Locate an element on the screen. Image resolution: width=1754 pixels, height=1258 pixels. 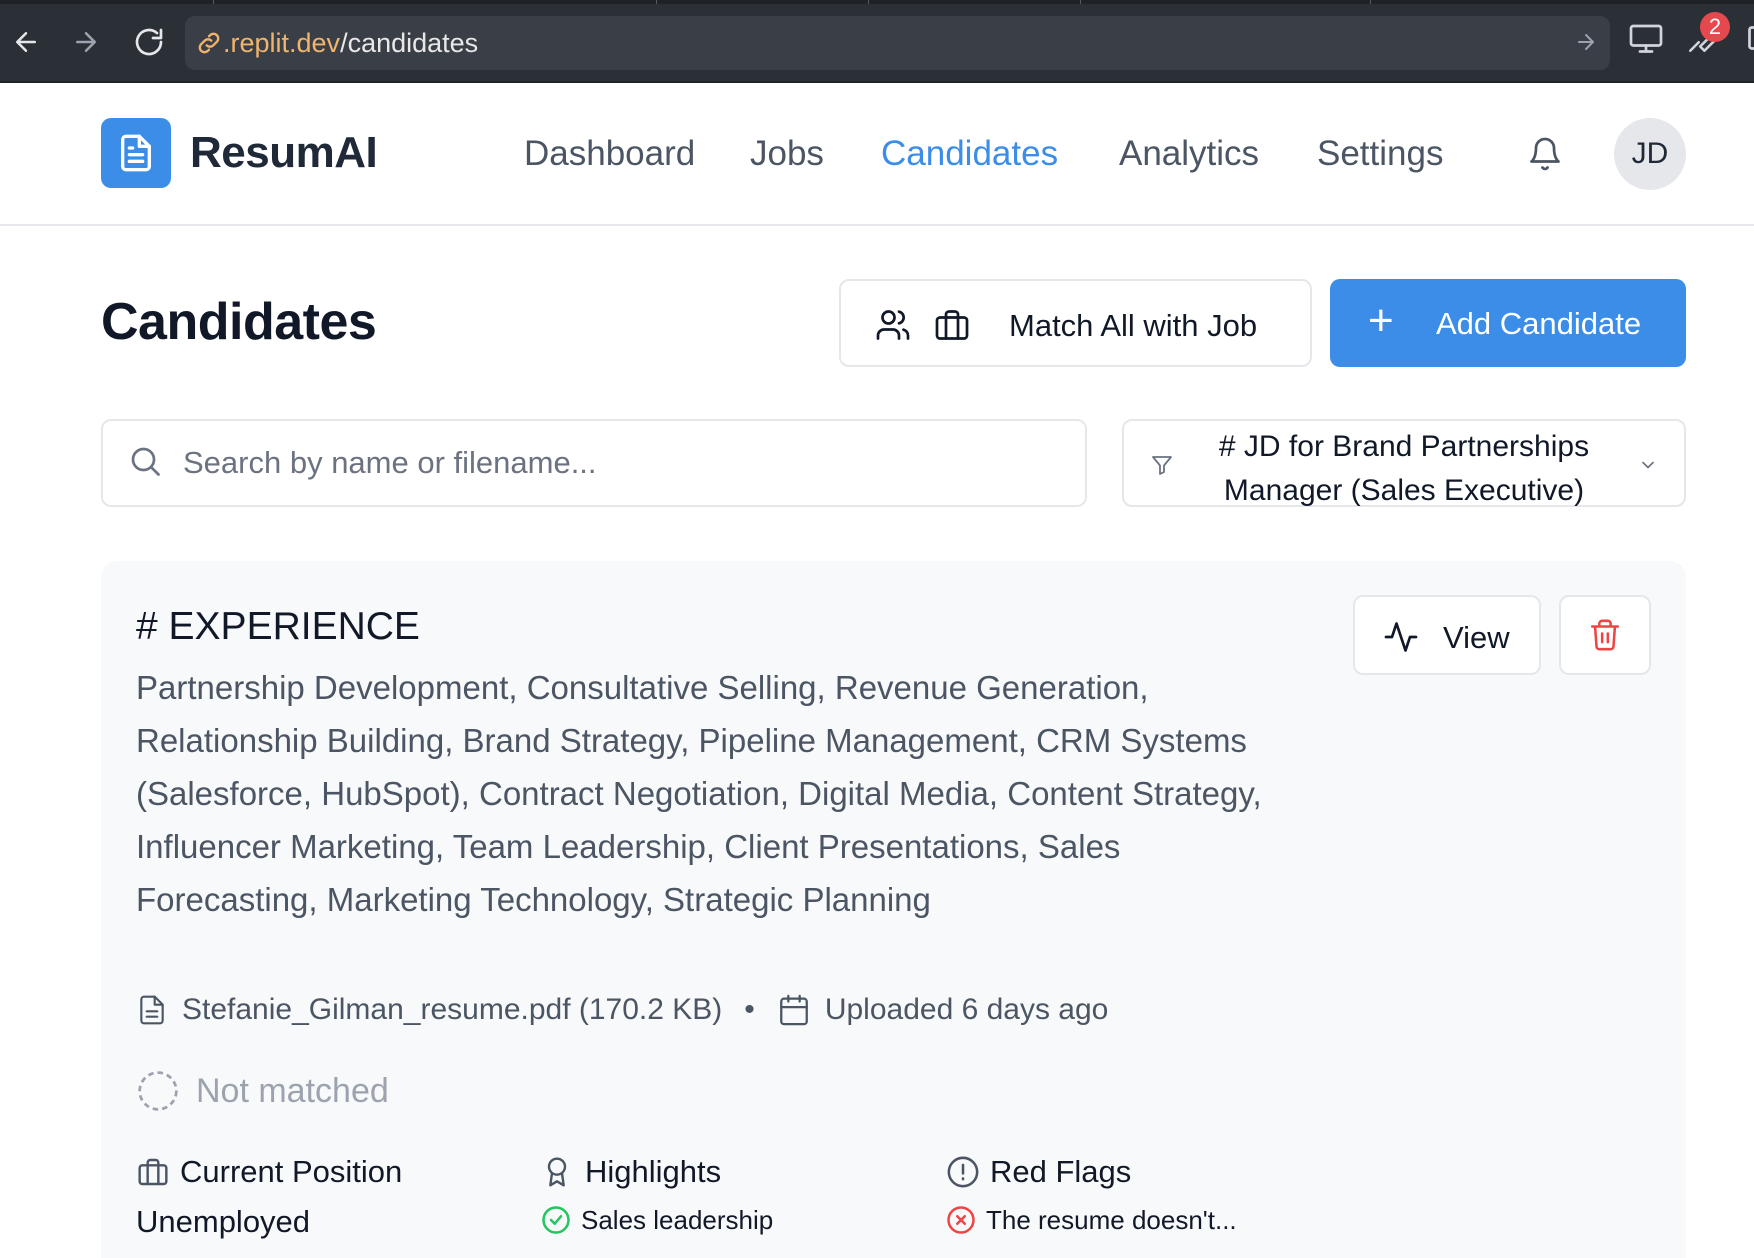
nav-jobs: Jobs is located at coordinates (787, 154).